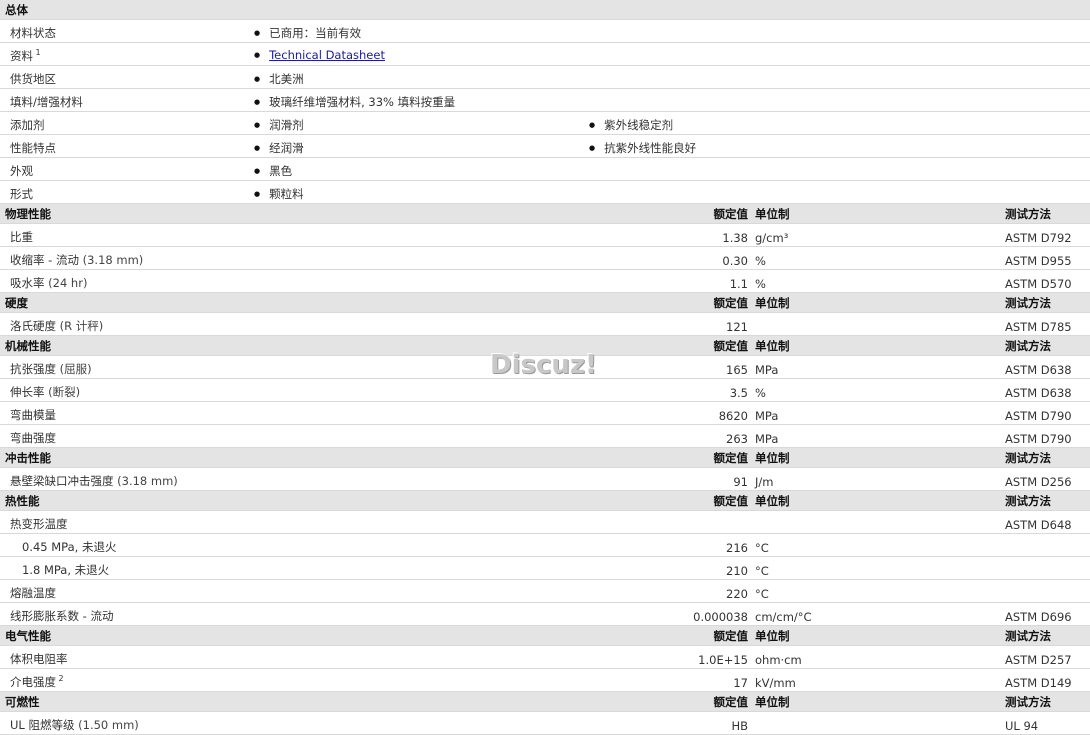  Describe the element at coordinates (545, 77) in the screenshot. I see `overall-row: 供货地区 北美洲` at that location.